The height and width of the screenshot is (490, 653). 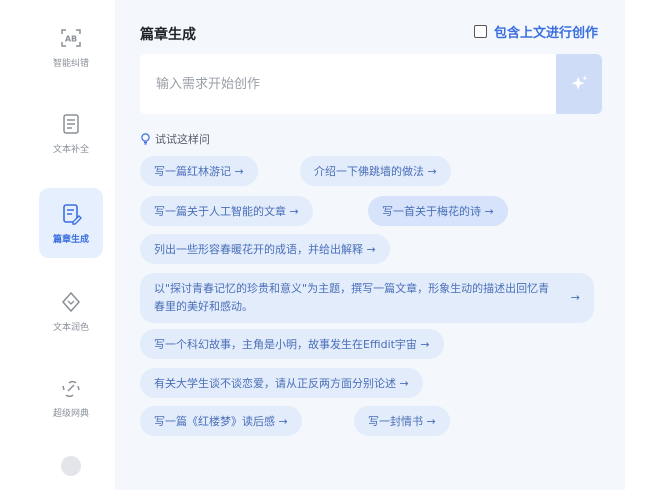 I want to click on sparkle-icon, so click(x=579, y=82).